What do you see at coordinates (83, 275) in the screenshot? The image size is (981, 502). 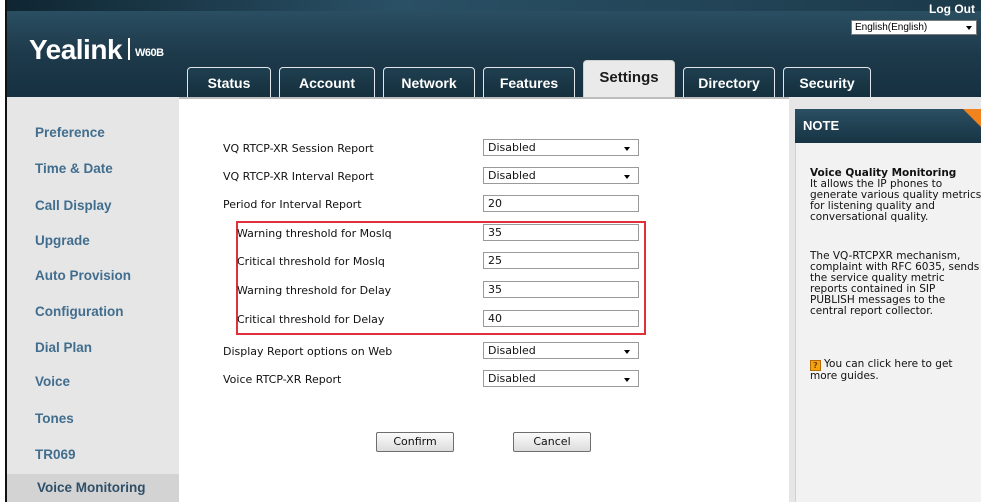 I see `sidebar-item-auto-provision: Auto Provision` at bounding box center [83, 275].